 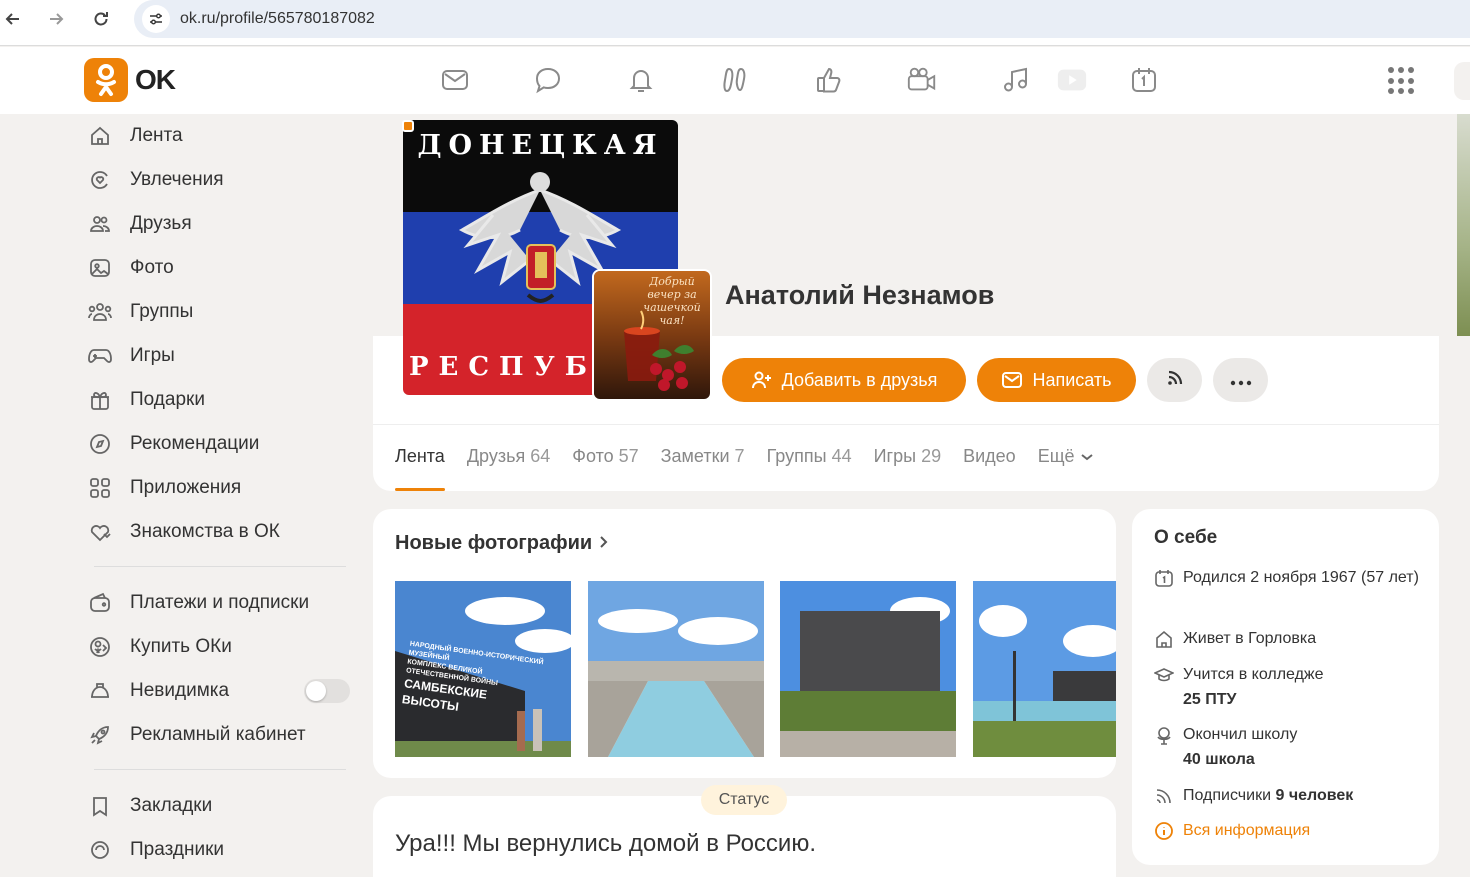 What do you see at coordinates (171, 805) in the screenshot?
I see `sidebar-item-label: Закладки` at bounding box center [171, 805].